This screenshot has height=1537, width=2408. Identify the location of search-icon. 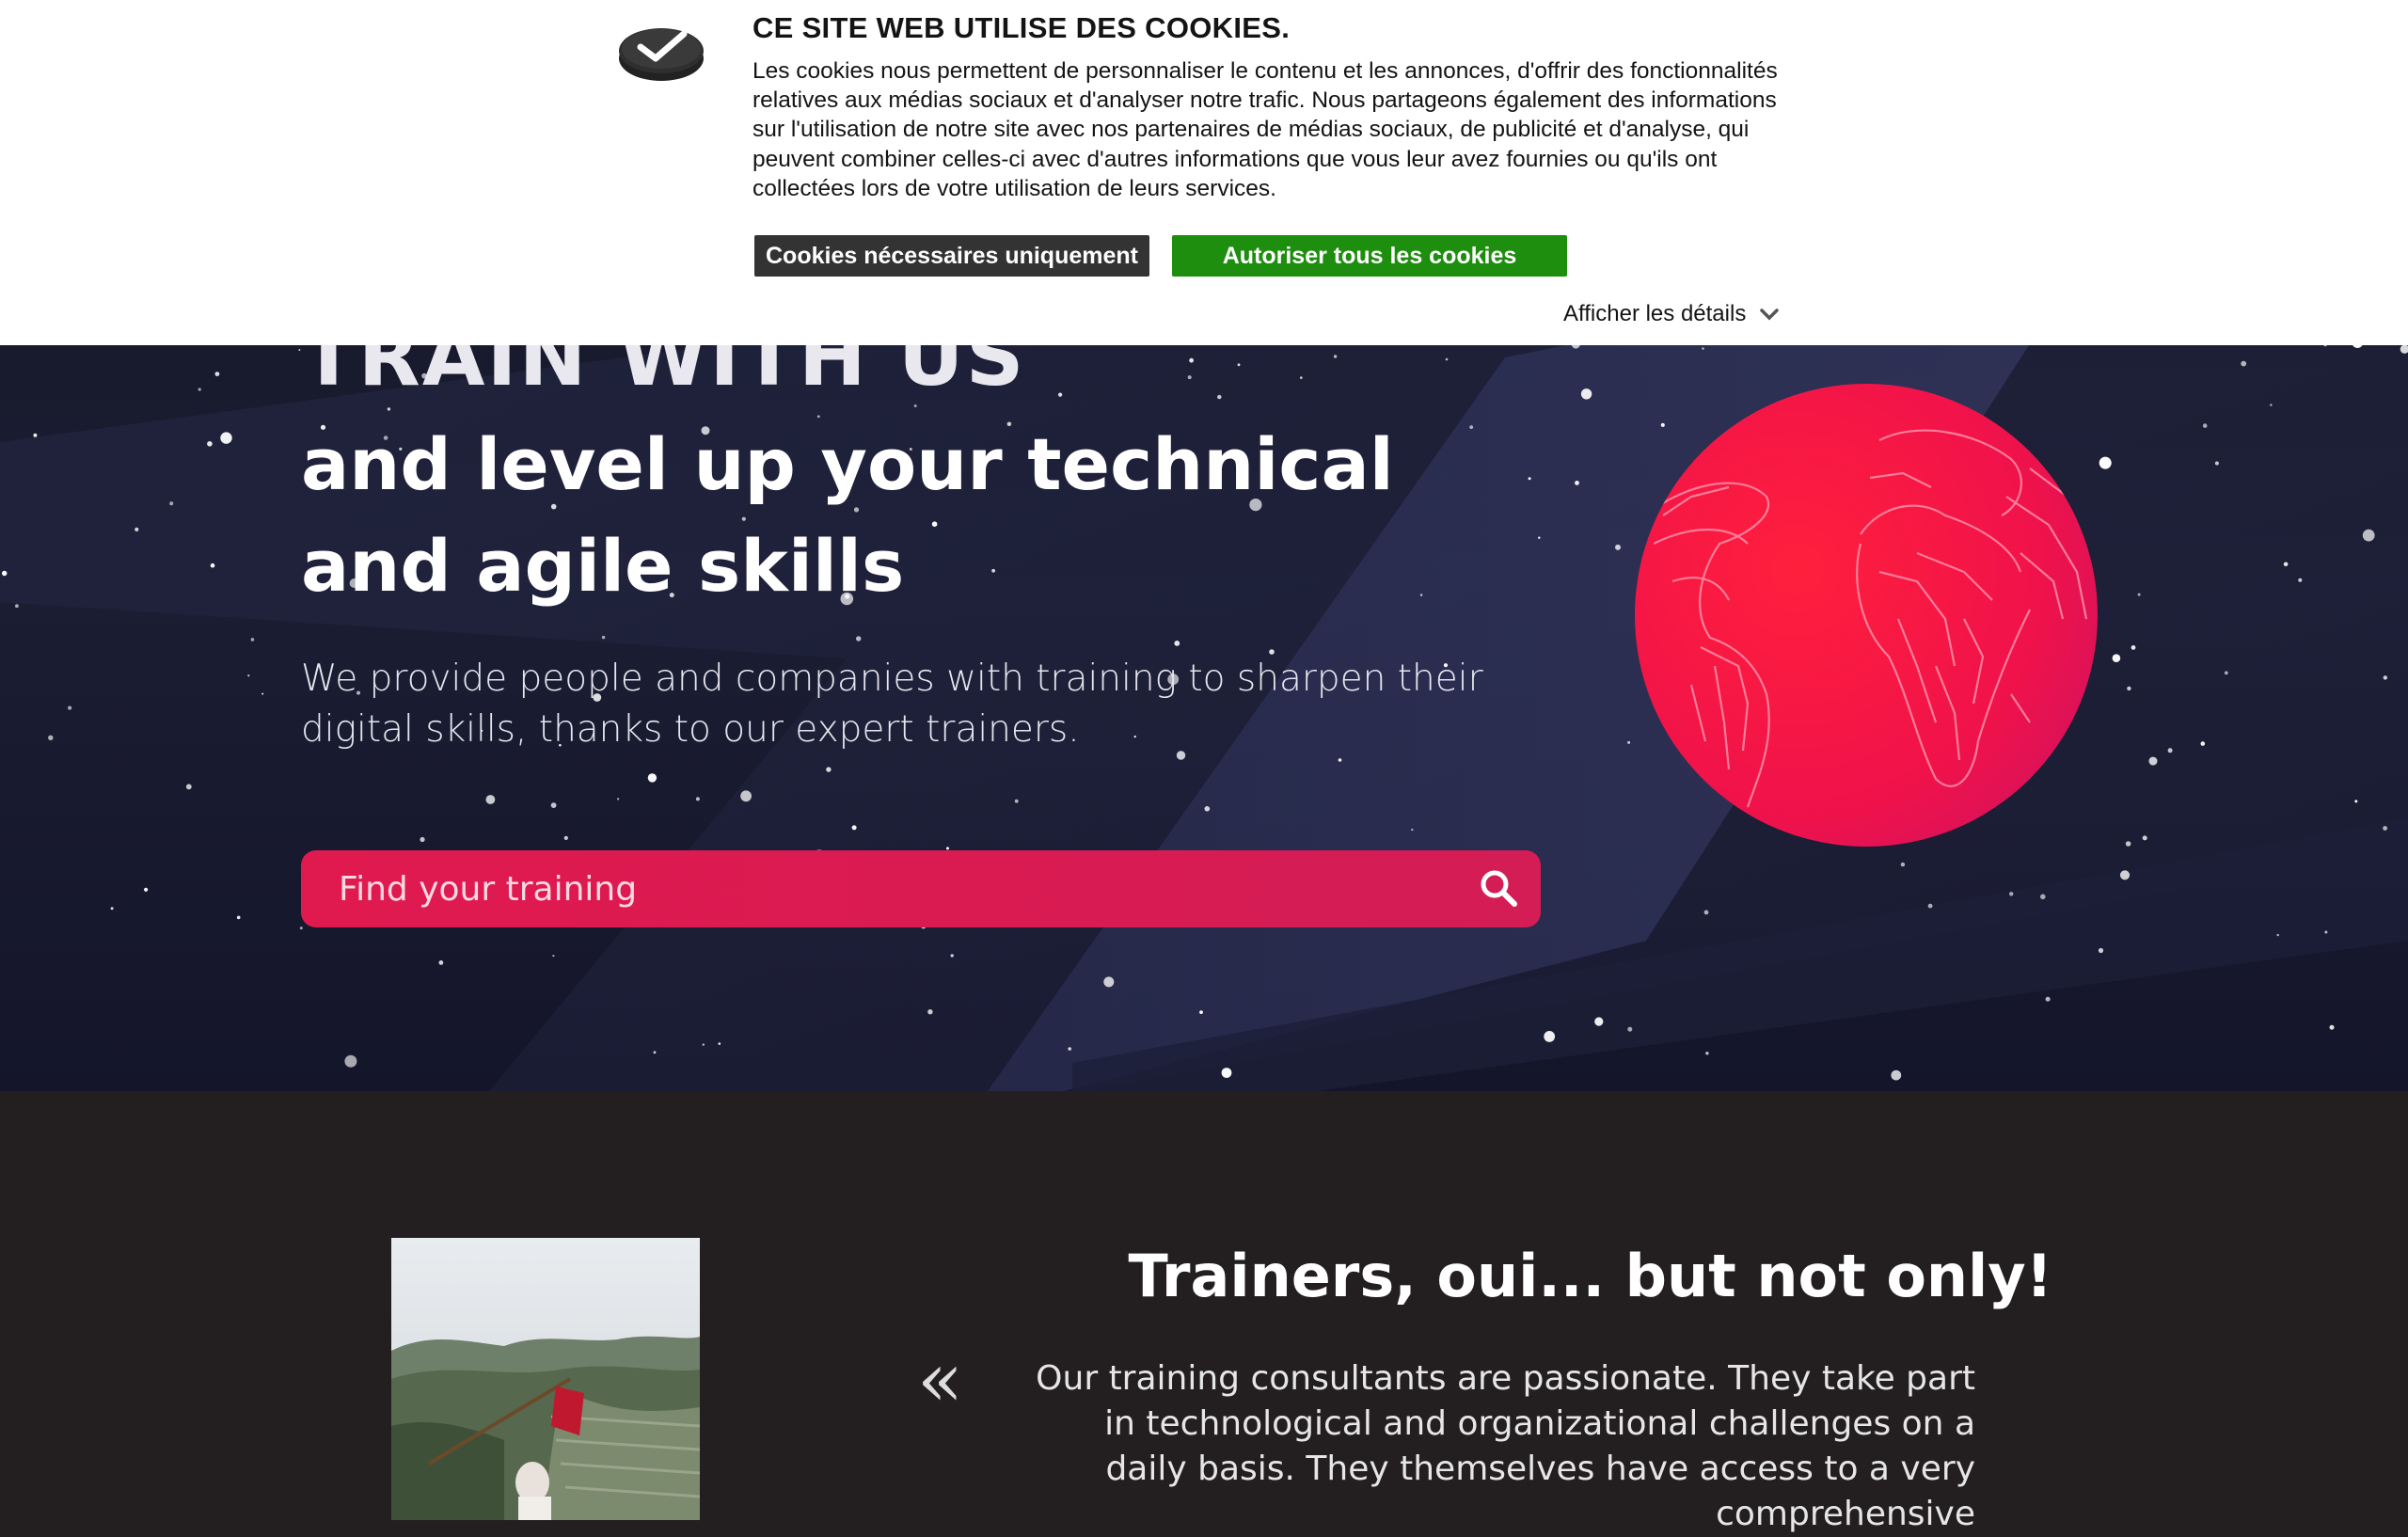
(1499, 889).